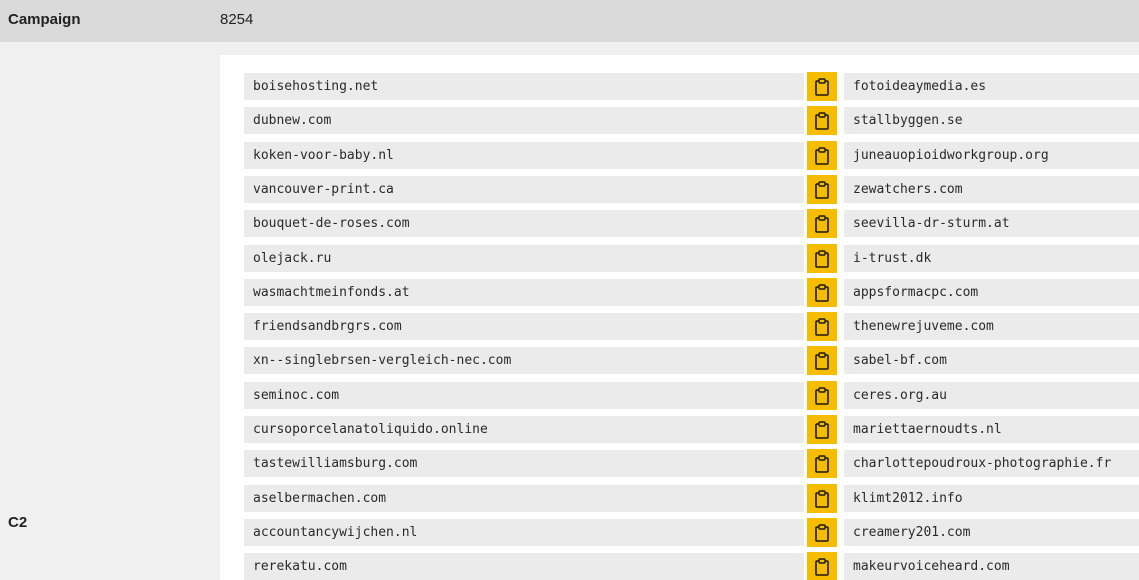 The image size is (1139, 580). Describe the element at coordinates (991, 395) in the screenshot. I see `domain-right: ceres.org.au` at that location.